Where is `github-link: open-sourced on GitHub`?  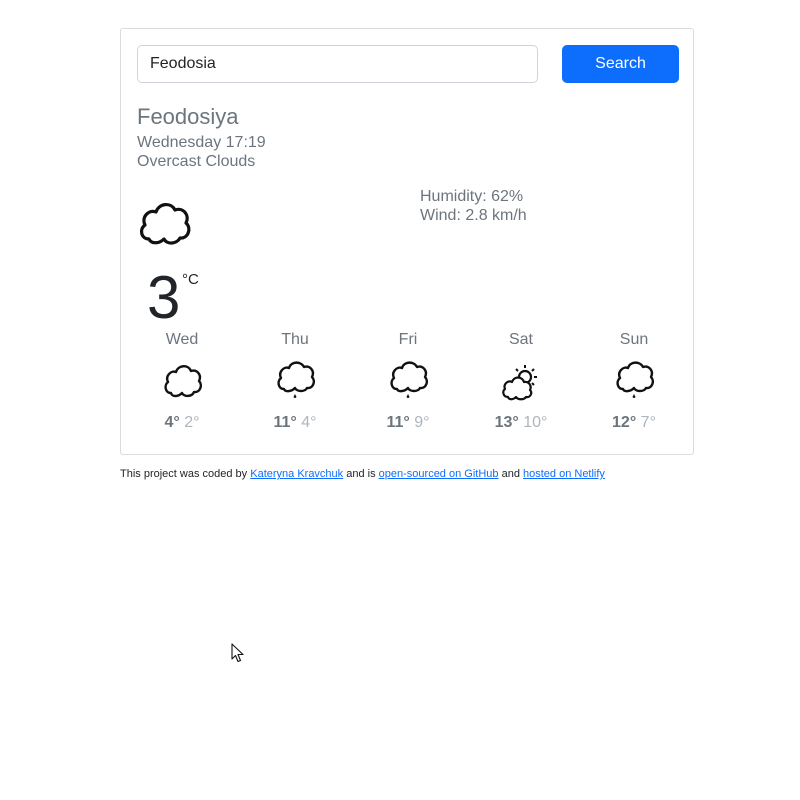 github-link: open-sourced on GitHub is located at coordinates (439, 474).